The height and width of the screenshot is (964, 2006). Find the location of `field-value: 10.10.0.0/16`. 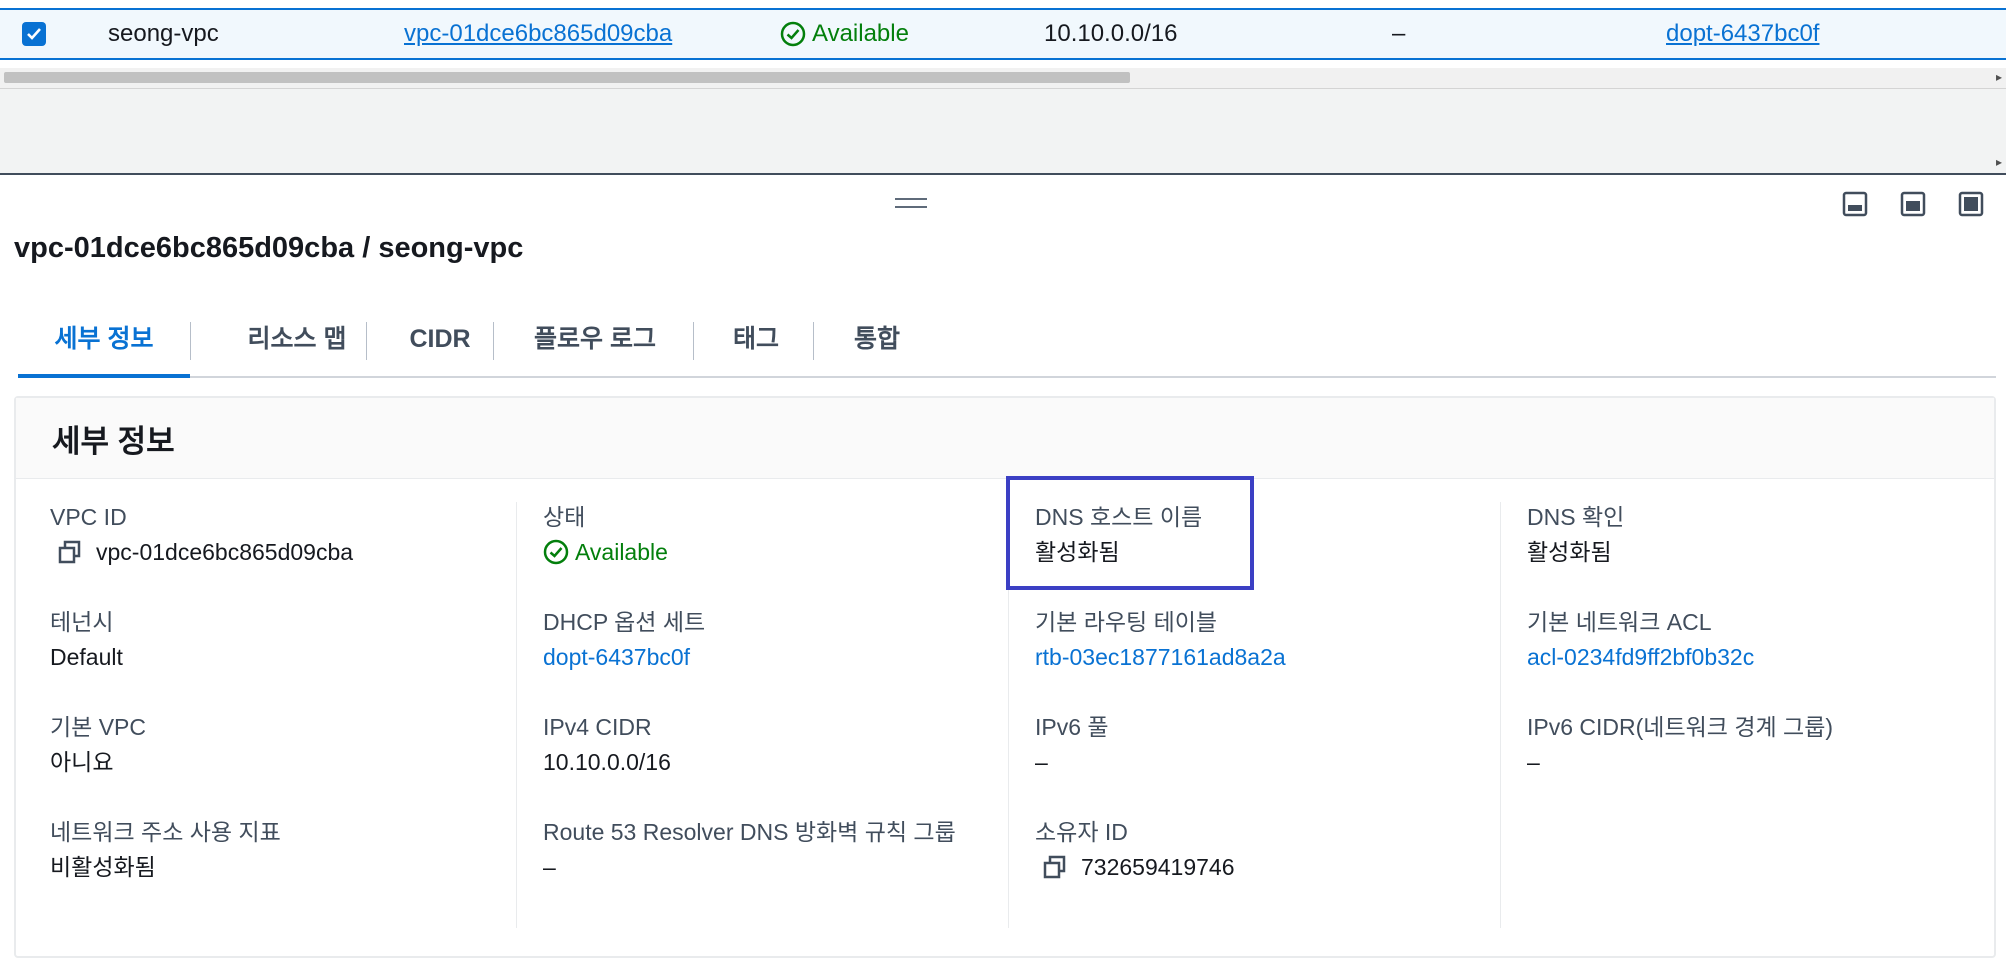

field-value: 10.10.0.0/16 is located at coordinates (607, 762).